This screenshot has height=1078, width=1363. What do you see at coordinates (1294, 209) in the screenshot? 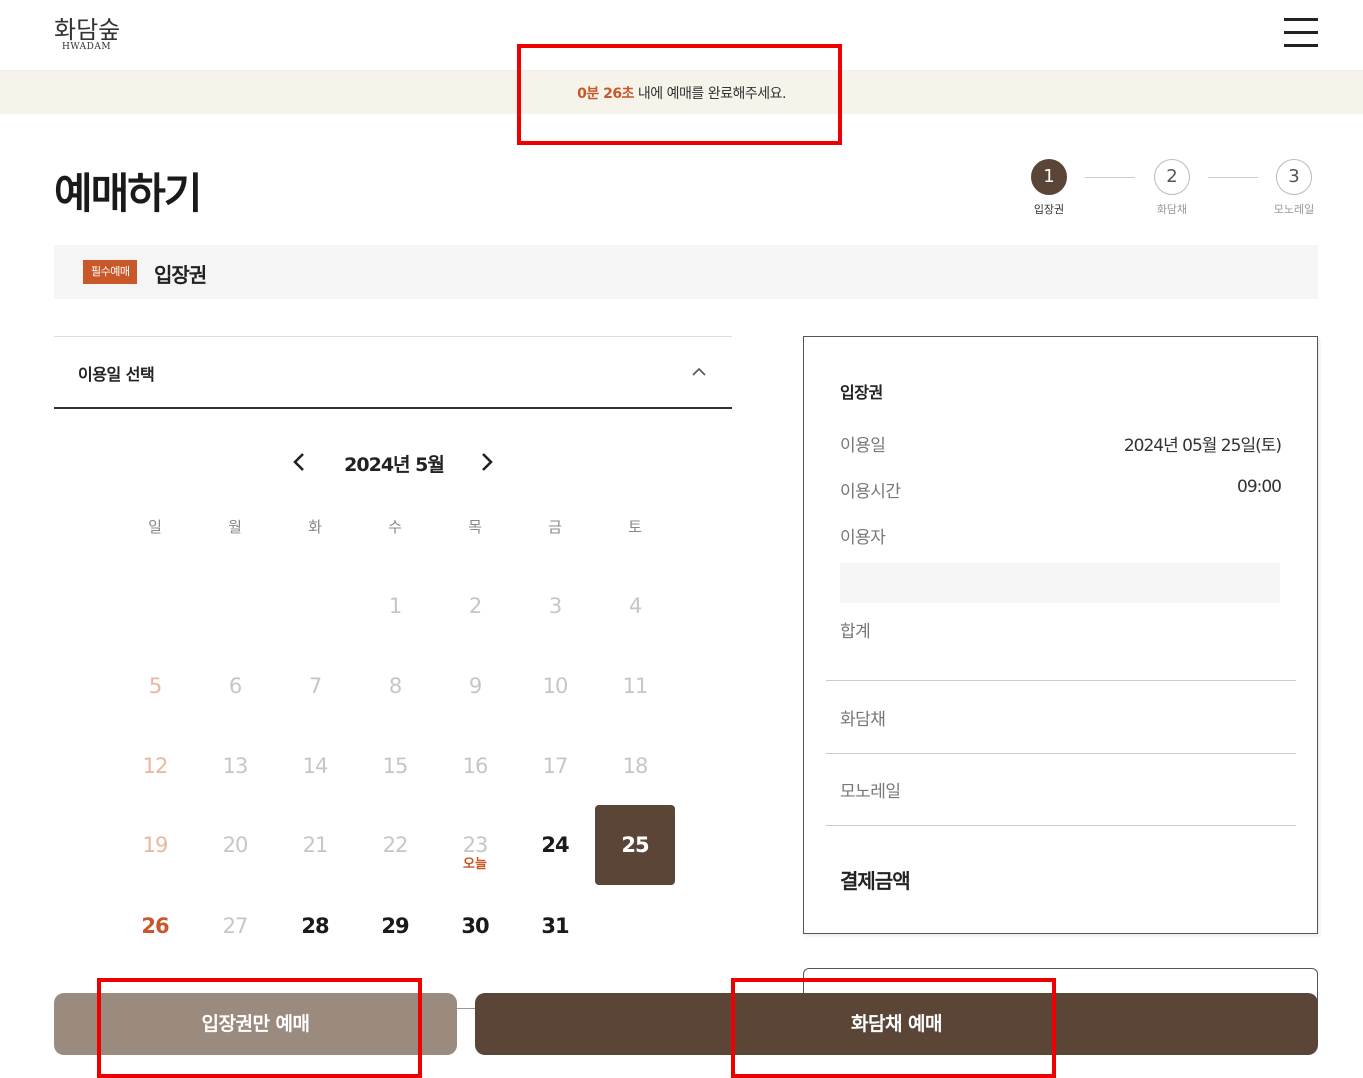
I see `step-label: 모노레일` at bounding box center [1294, 209].